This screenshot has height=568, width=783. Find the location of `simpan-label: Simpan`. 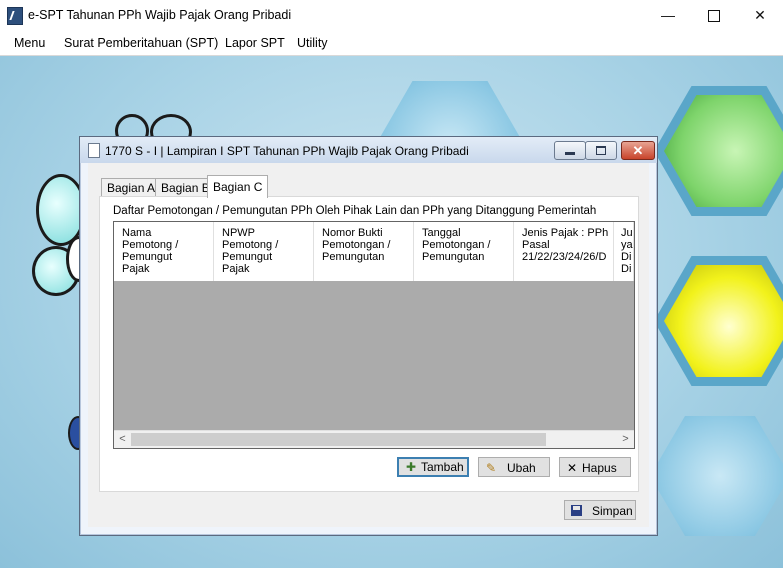

simpan-label: Simpan is located at coordinates (612, 511).